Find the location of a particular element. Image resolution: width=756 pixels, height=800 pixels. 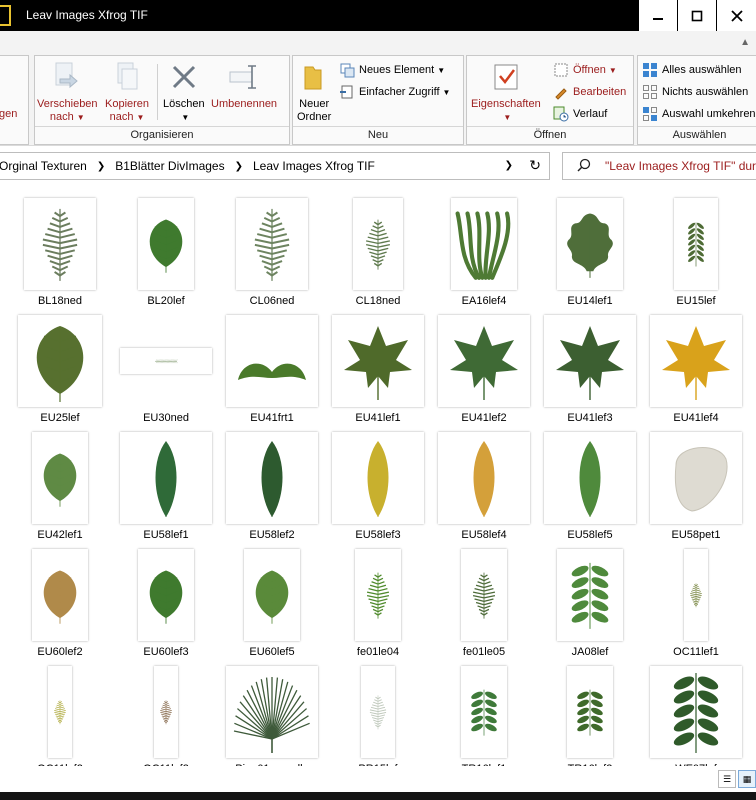

file-item: WE07lef is located at coordinates (696, 721).